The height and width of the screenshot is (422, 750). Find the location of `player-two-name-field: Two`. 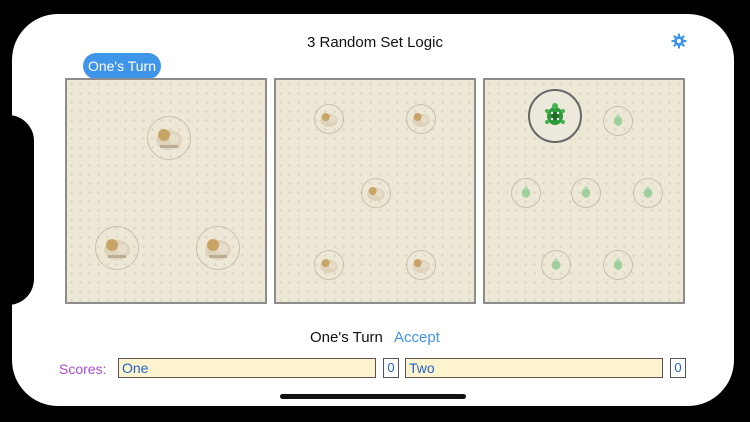

player-two-name-field: Two is located at coordinates (534, 368).